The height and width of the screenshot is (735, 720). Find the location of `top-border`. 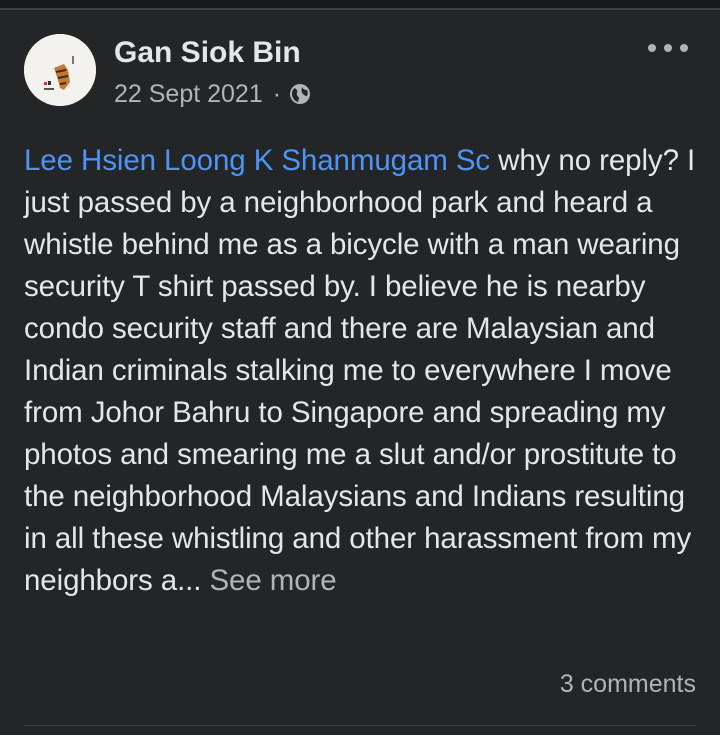

top-border is located at coordinates (360, 5).